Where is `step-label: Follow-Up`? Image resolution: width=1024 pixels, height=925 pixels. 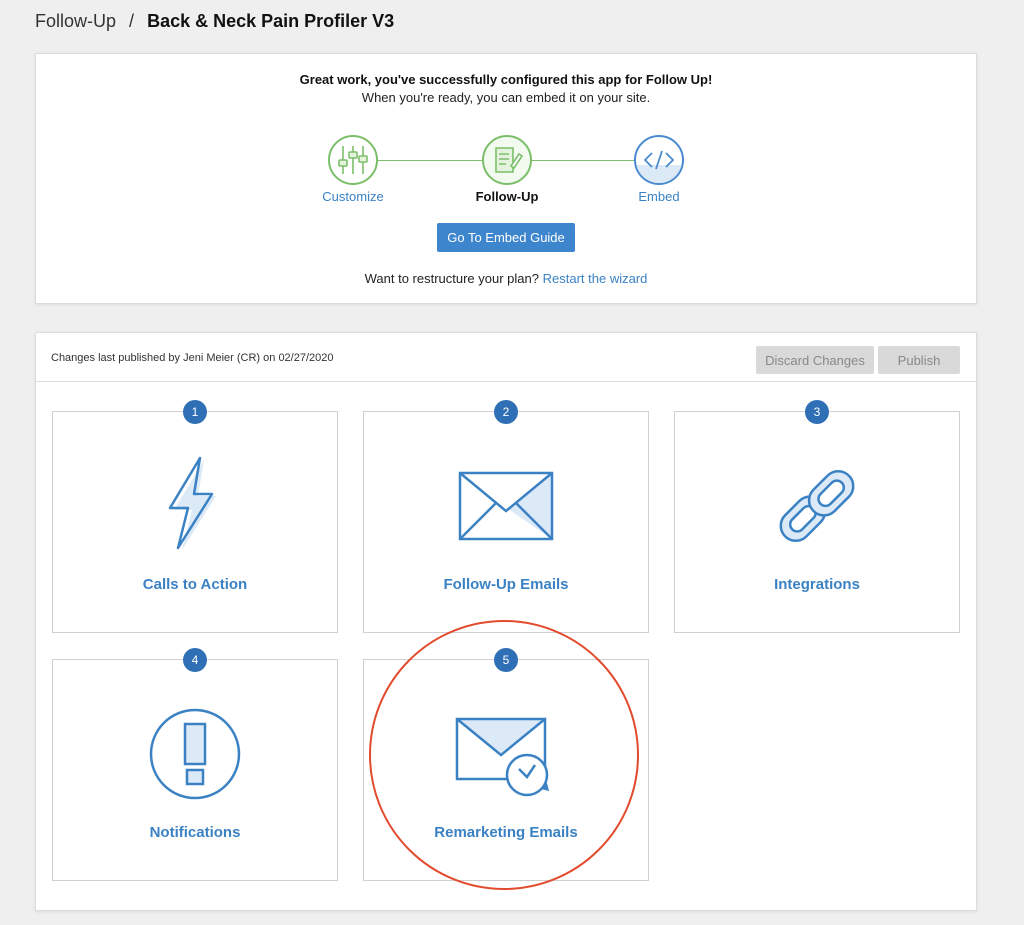
step-label: Follow-Up is located at coordinates (507, 196).